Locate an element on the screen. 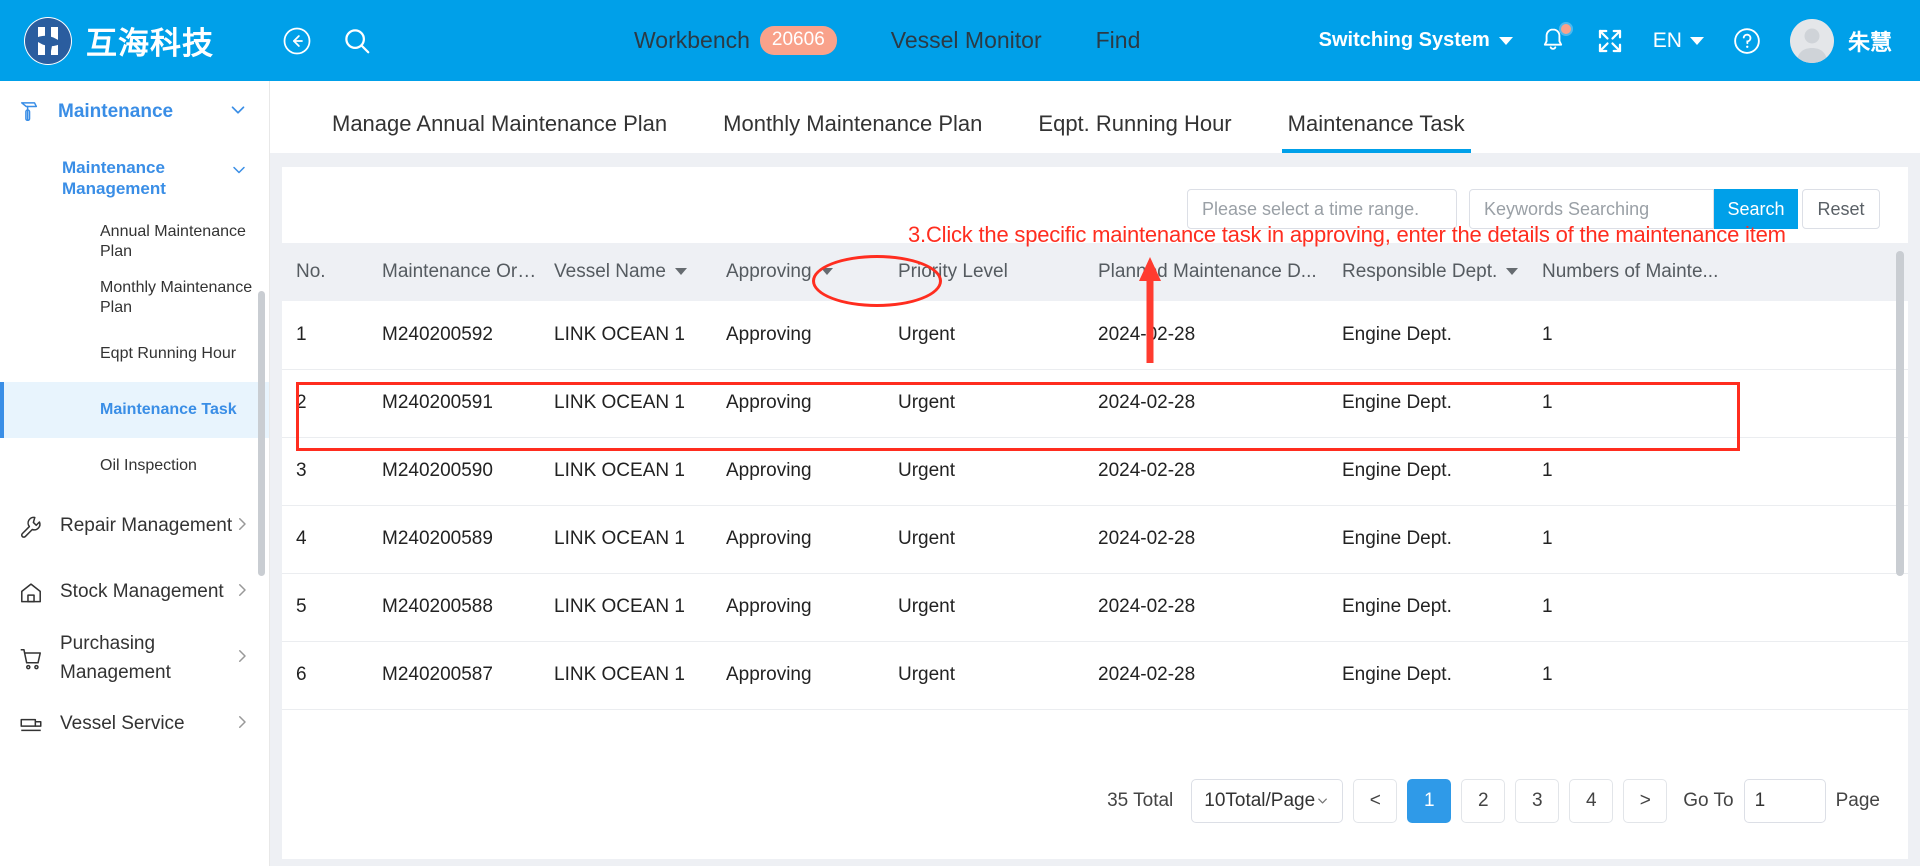 The image size is (1920, 866). sidebar-item-vessel-service: Vessel Service is located at coordinates (134, 725).